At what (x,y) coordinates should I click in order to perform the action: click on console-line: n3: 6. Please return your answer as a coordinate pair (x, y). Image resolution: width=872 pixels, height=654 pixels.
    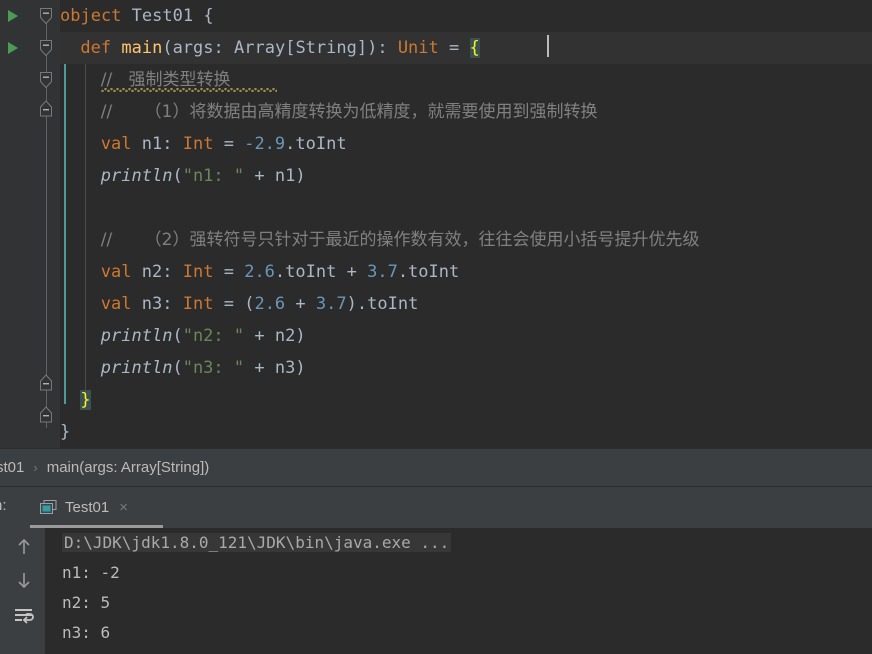
    Looking at the image, I should click on (86, 633).